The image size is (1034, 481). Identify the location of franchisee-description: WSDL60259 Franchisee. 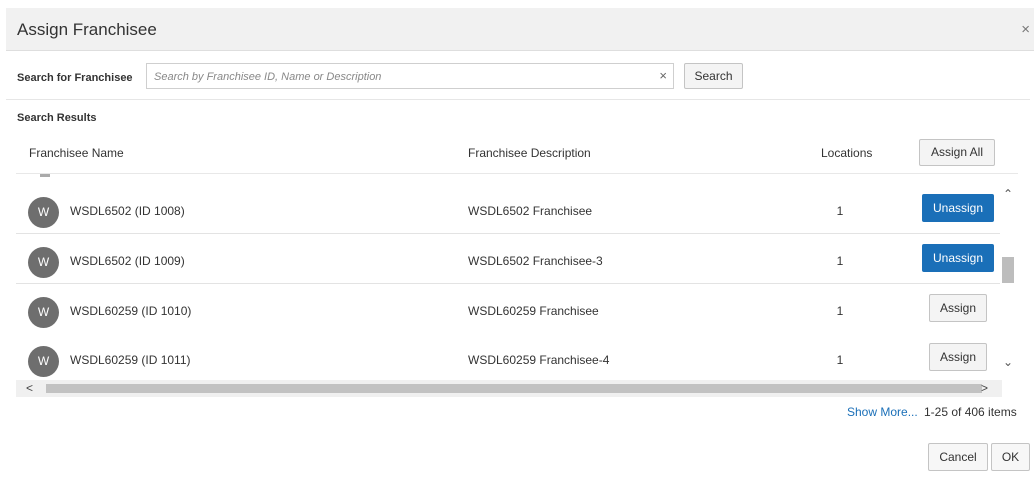
(533, 311).